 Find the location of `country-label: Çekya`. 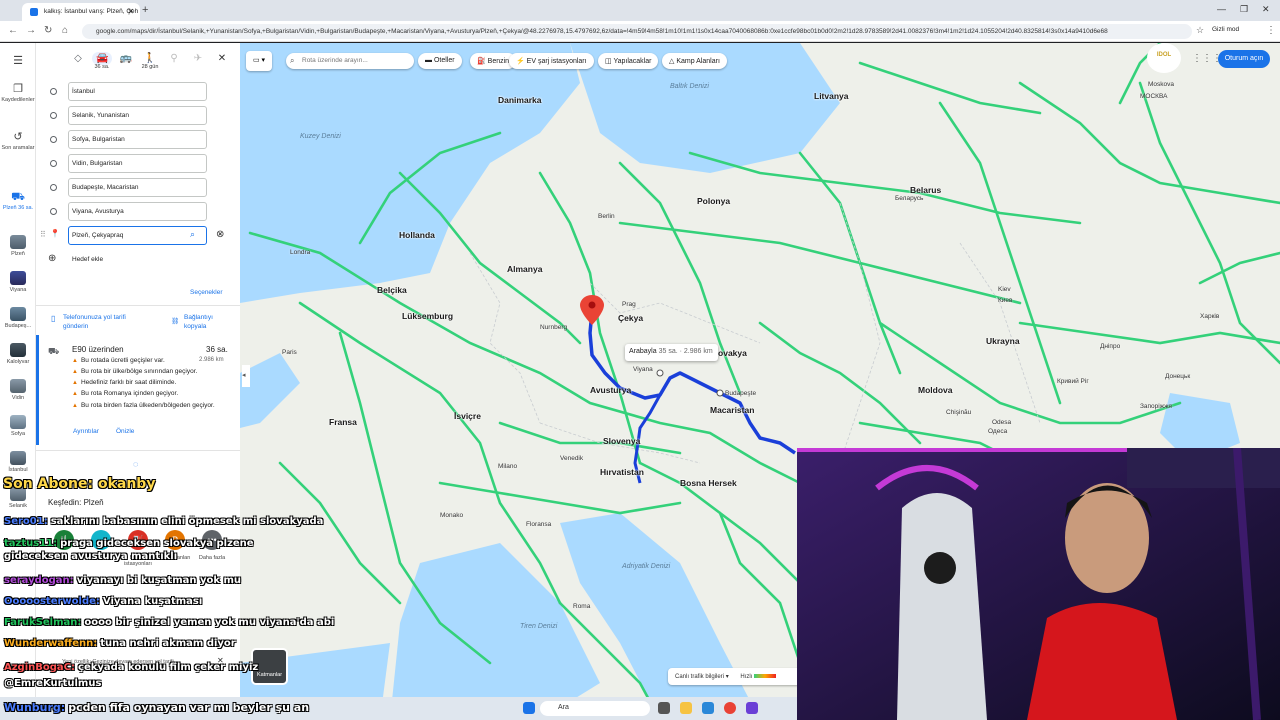

country-label: Çekya is located at coordinates (631, 318).